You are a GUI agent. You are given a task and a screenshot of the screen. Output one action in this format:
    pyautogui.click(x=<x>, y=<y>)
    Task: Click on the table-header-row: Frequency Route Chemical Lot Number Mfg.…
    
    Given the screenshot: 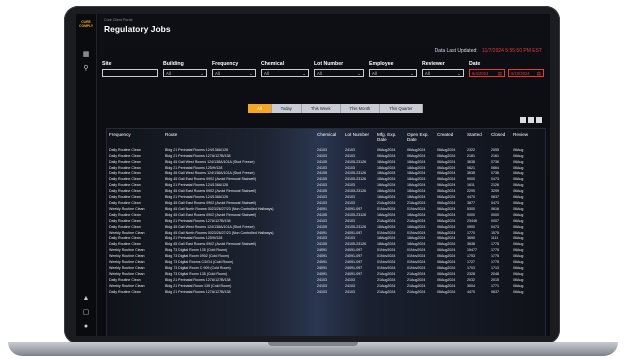 What is the action you would take?
    pyautogui.click(x=326, y=138)
    